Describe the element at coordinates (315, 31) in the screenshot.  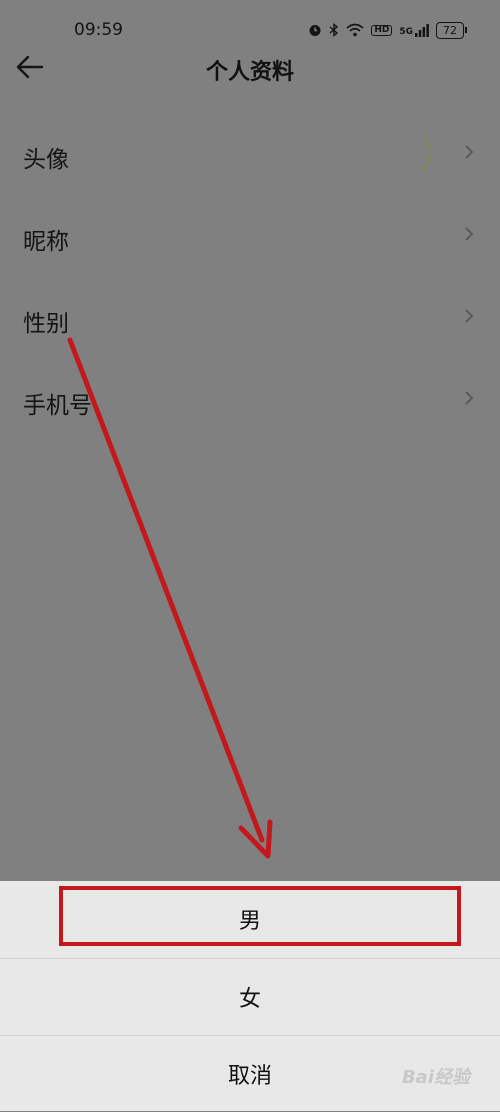
I see `alarm-icon` at that location.